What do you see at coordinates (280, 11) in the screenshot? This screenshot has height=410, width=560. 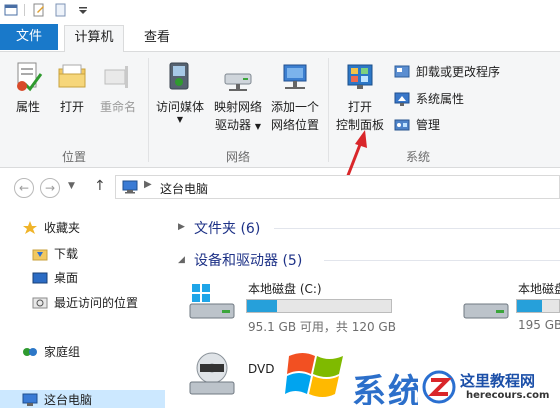 I see `quick-access-toolbar` at bounding box center [280, 11].